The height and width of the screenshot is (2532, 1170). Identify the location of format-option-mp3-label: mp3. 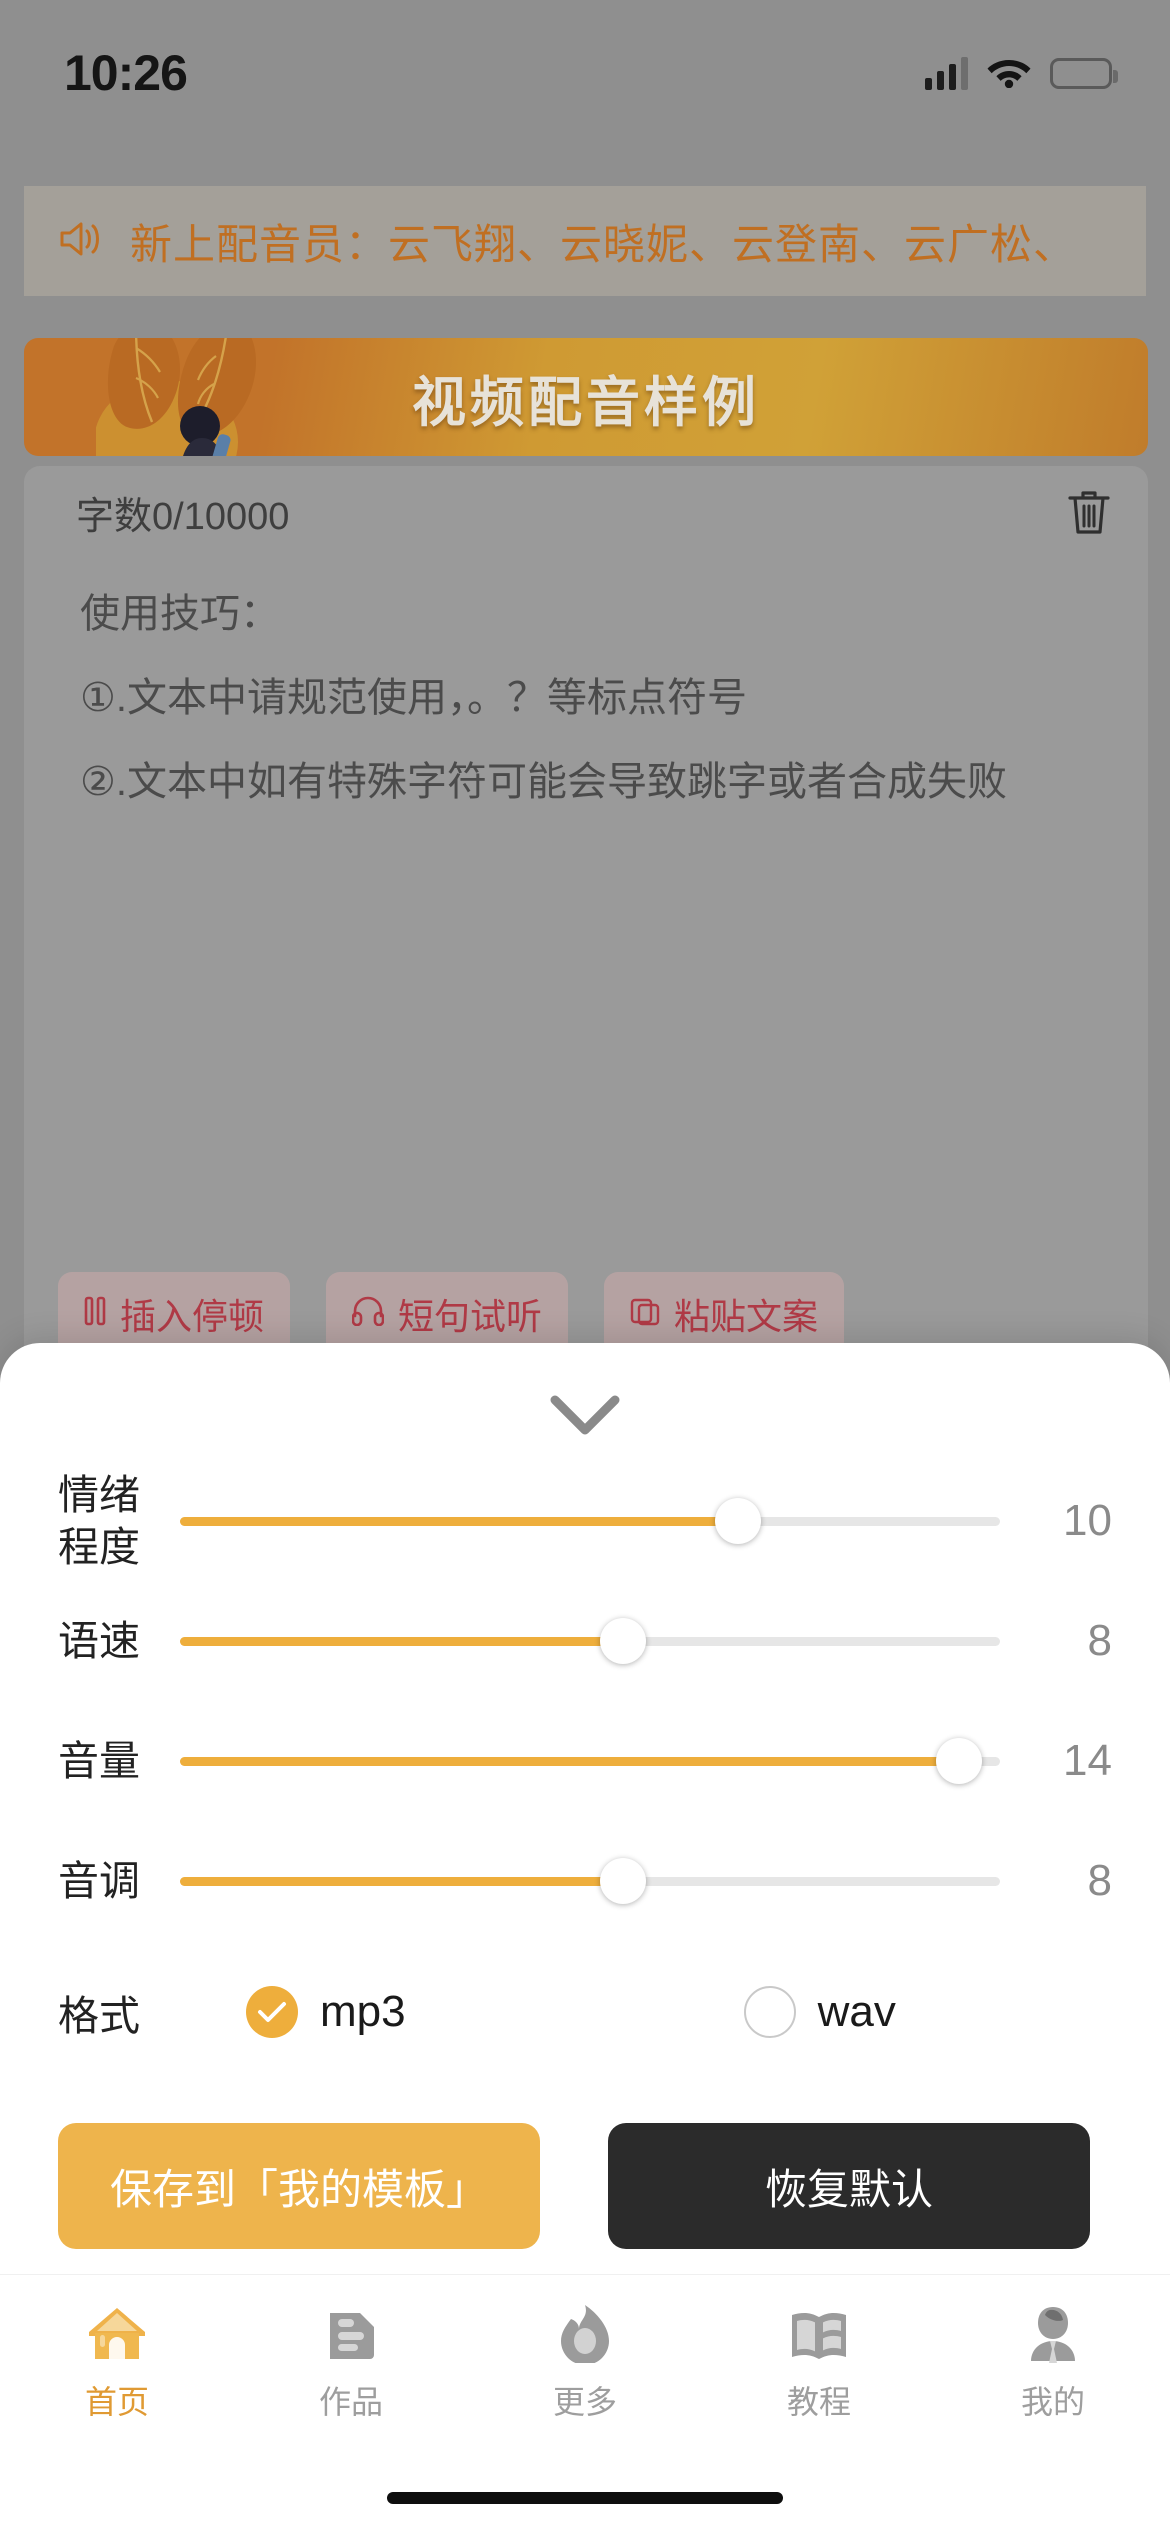
(363, 2011).